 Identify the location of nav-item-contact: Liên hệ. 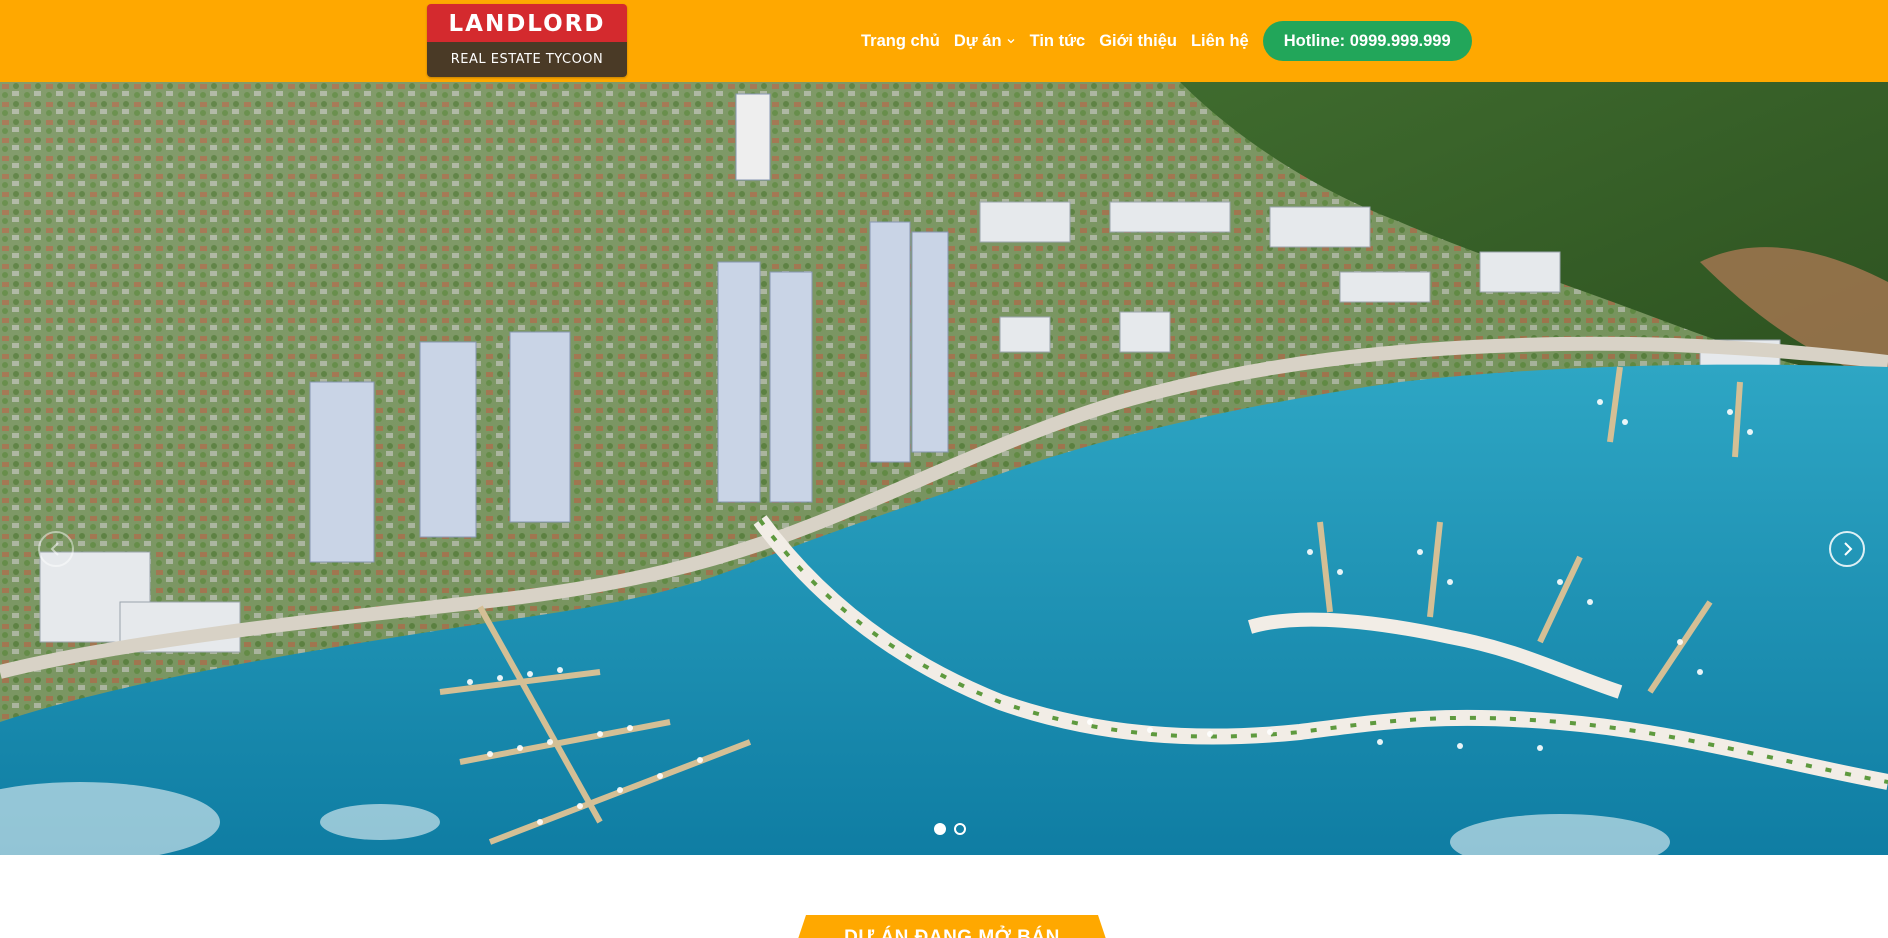
(1220, 41).